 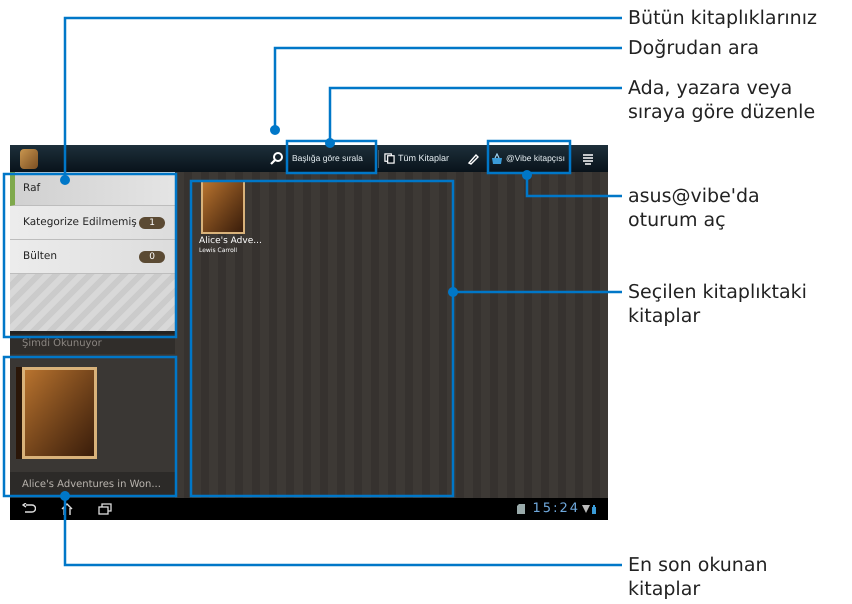 What do you see at coordinates (694, 208) in the screenshot?
I see `callout-label: asus@vibe'da oturum aç` at bounding box center [694, 208].